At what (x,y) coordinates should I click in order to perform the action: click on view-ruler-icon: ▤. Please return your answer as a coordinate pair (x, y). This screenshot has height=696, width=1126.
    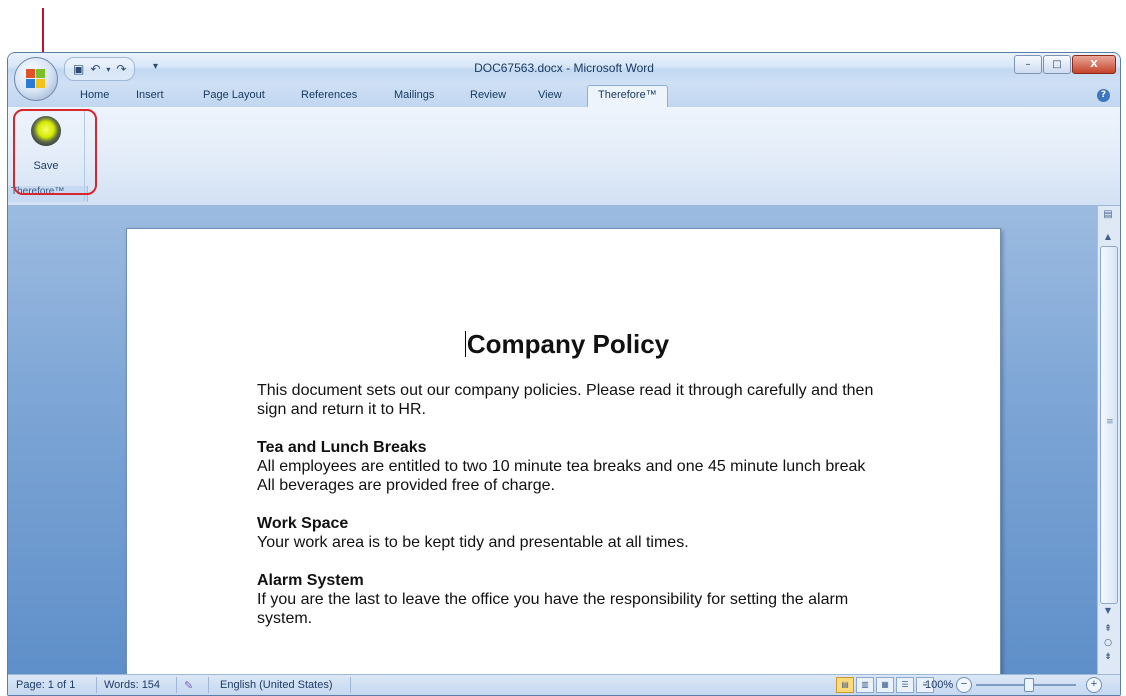
    Looking at the image, I should click on (1108, 216).